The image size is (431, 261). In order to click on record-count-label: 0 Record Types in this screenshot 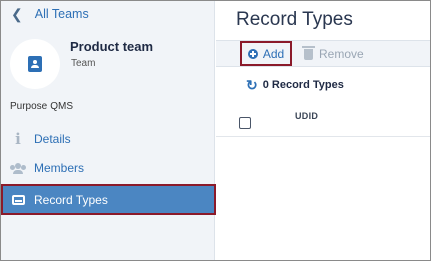, I will do `click(303, 85)`.